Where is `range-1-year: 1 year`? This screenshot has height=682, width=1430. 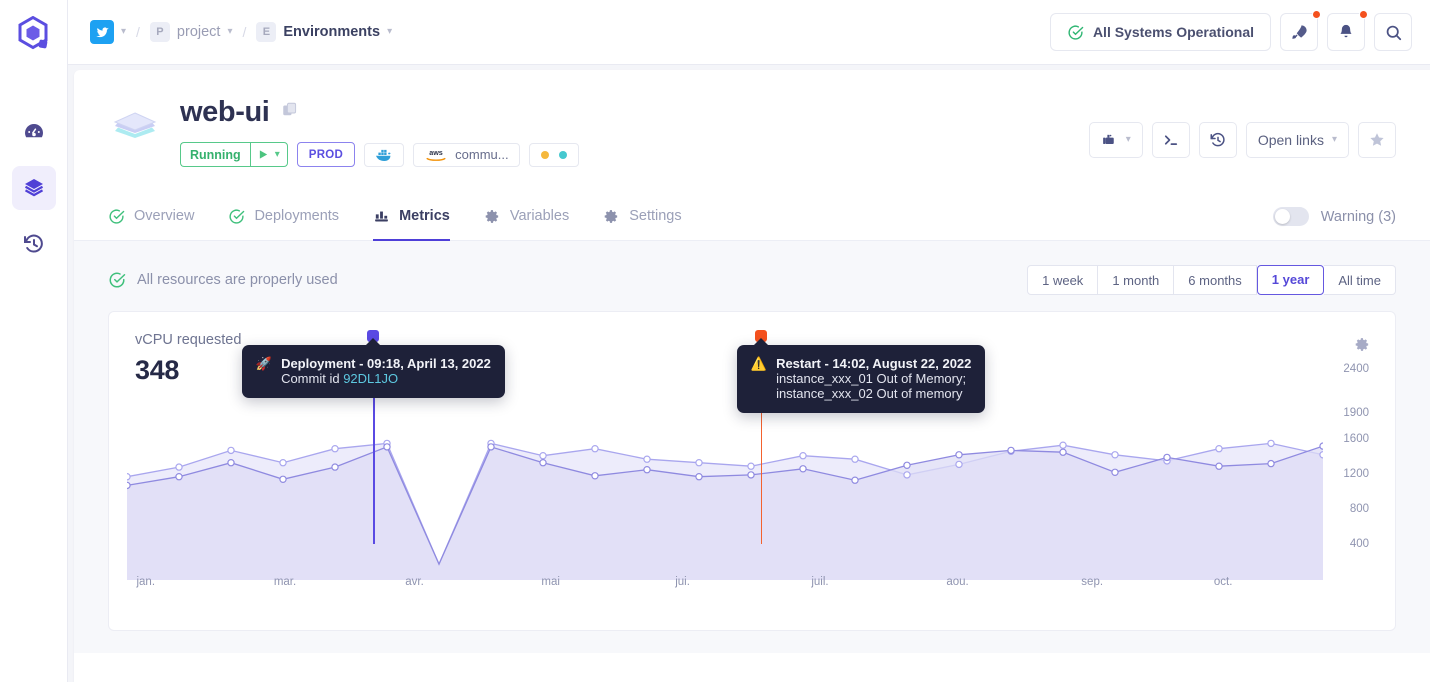 range-1-year: 1 year is located at coordinates (1290, 279).